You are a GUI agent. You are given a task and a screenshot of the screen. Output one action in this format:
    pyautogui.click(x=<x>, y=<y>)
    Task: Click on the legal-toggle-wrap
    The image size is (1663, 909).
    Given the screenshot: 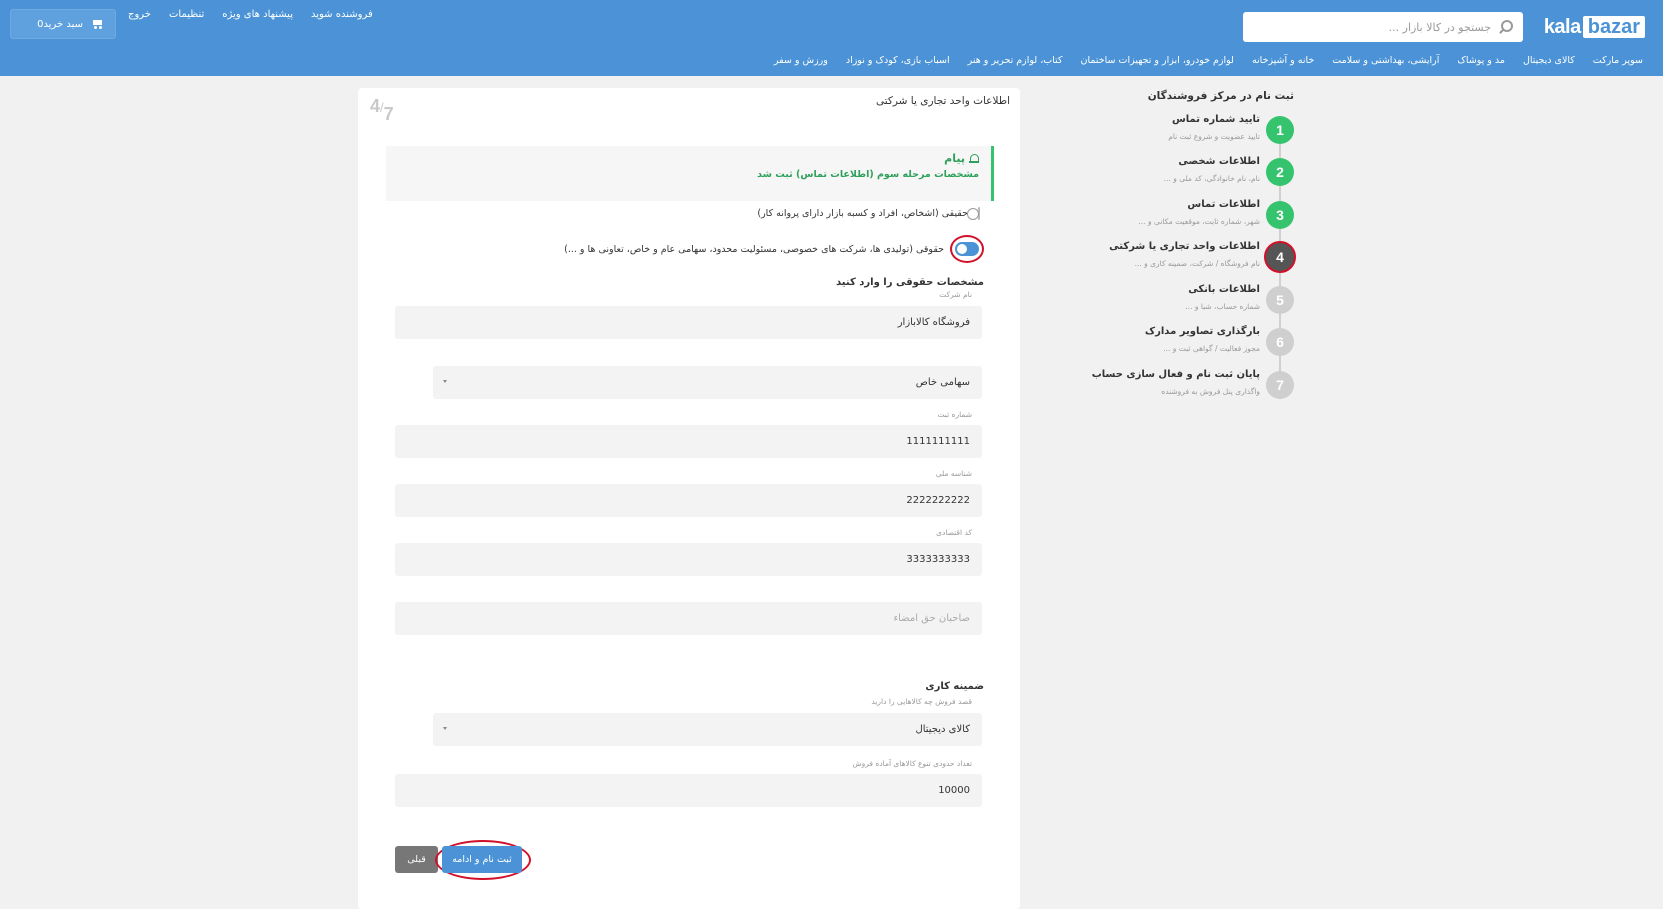 What is the action you would take?
    pyautogui.click(x=967, y=249)
    